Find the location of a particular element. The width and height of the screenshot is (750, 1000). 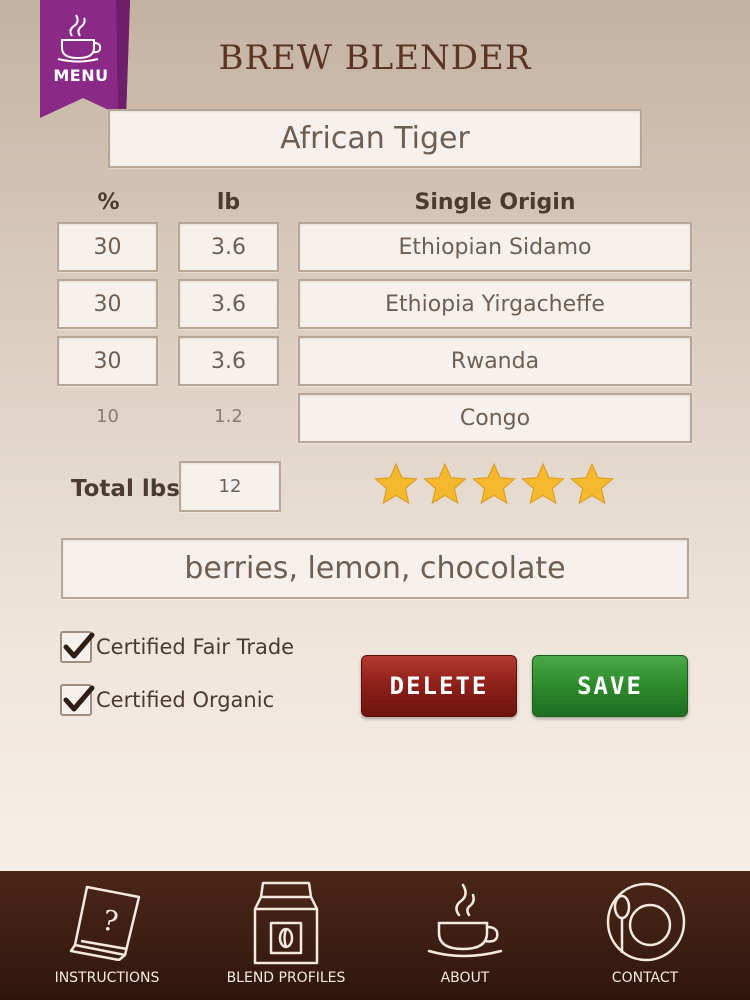

nav-blend-profiles: BLEND PROFILES is located at coordinates (286, 935).